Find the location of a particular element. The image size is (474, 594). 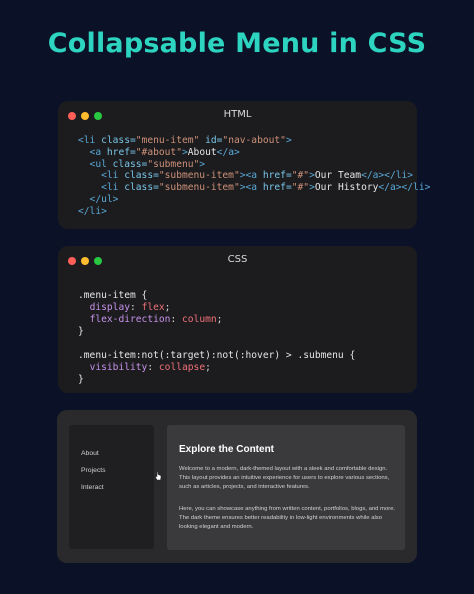

menu-item-interact: Interact is located at coordinates (92, 487).